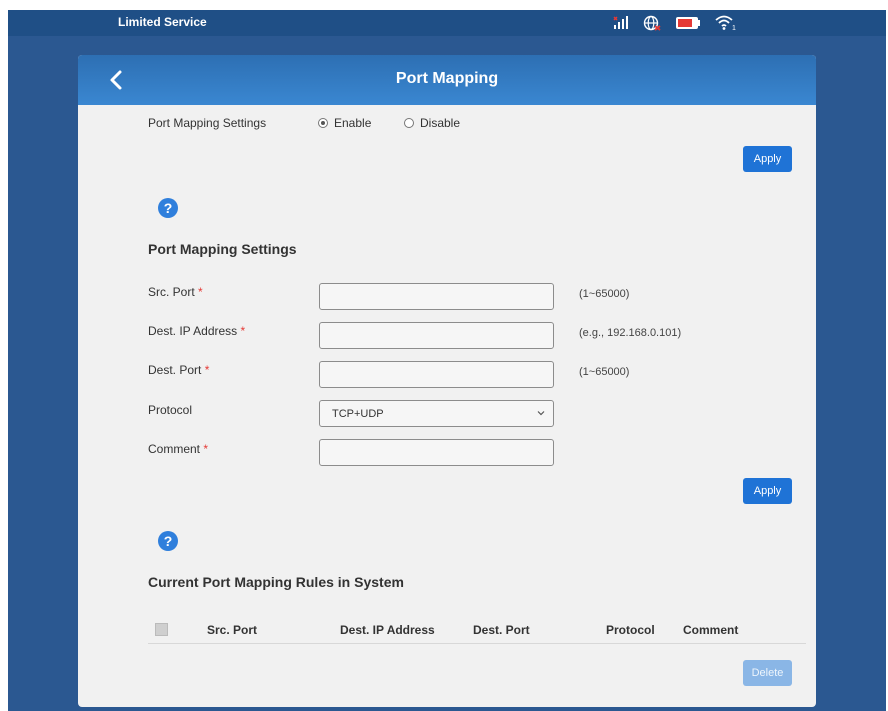 This screenshot has width=888, height=711. Describe the element at coordinates (171, 292) in the screenshot. I see `src-port-label-text: Src. Port` at that location.